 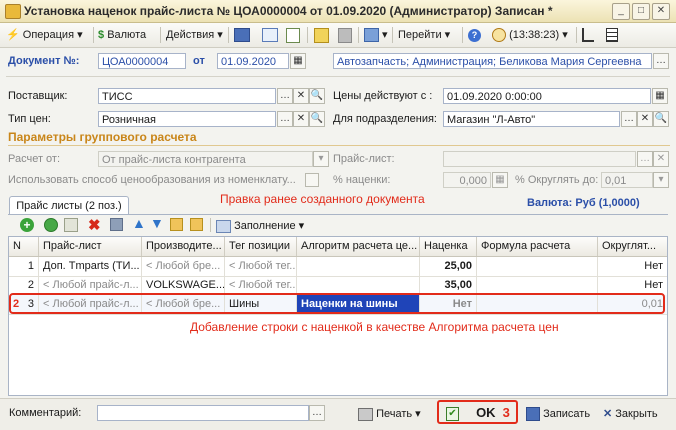 I want to click on doc-date-field: 01.09.2020, so click(x=253, y=61).